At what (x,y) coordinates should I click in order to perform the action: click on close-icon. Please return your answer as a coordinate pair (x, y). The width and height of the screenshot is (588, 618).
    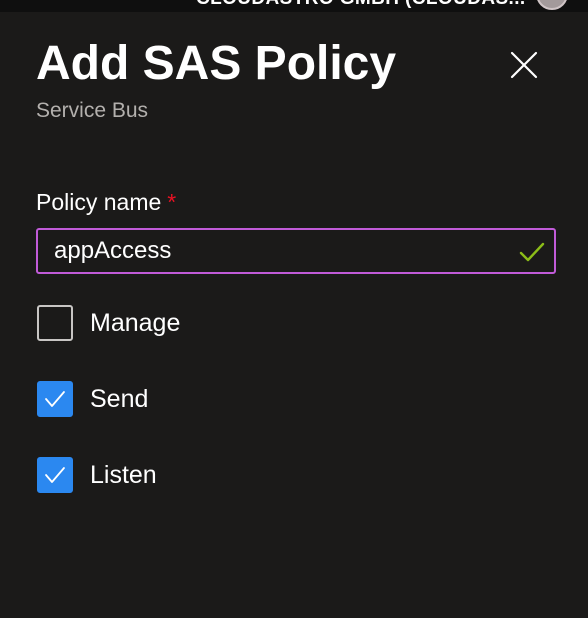
    Looking at the image, I should click on (524, 65).